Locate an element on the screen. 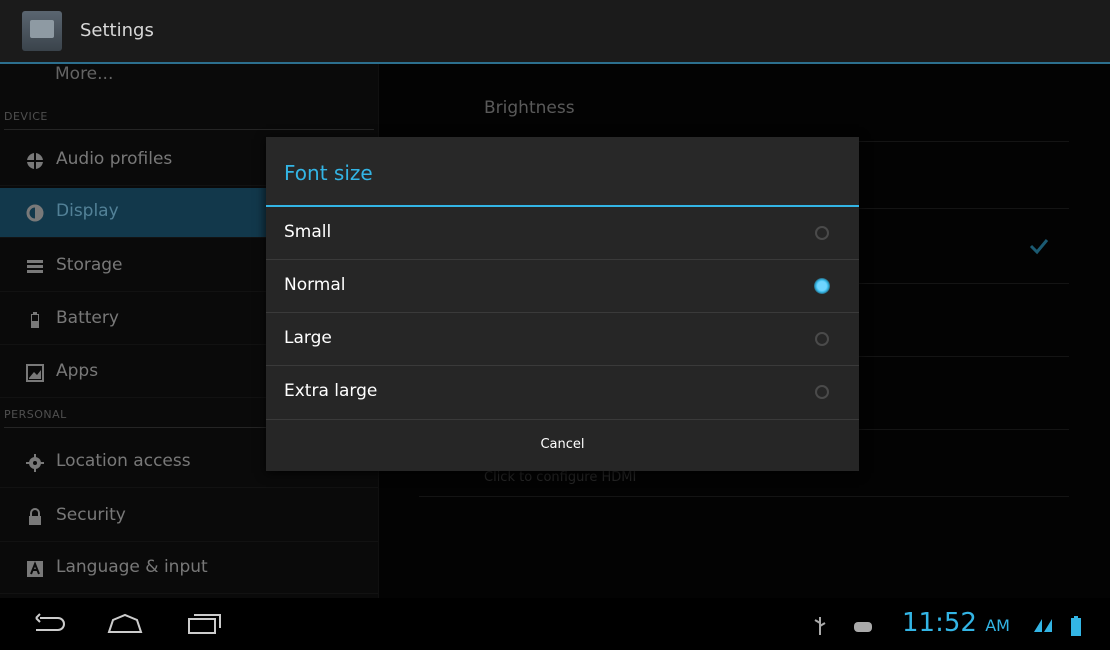  option-label: Extra large is located at coordinates (331, 391).